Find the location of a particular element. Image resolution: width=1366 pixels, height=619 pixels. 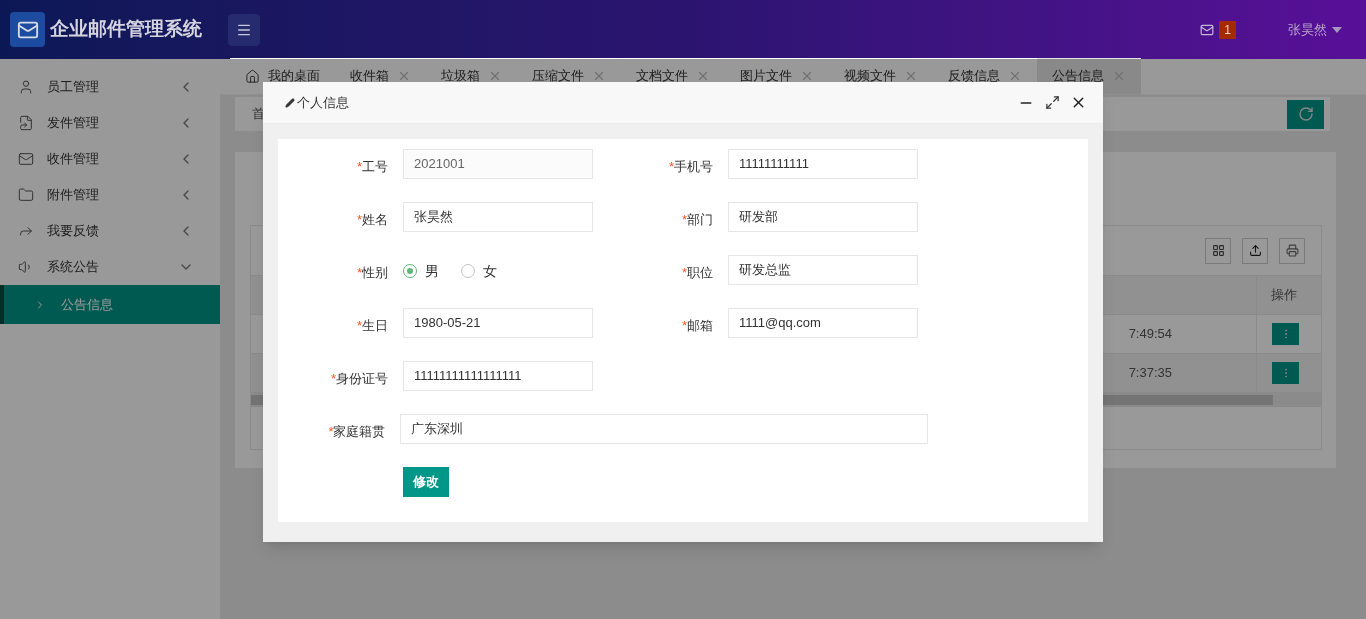

menu-button is located at coordinates (244, 29).